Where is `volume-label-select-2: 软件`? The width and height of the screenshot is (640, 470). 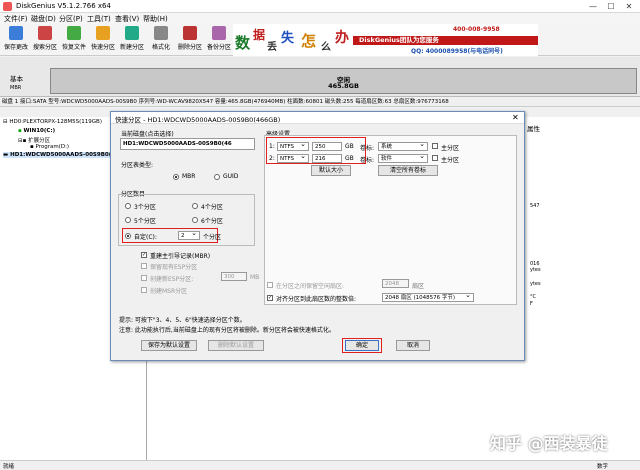
volume-label-select-2: 软件 is located at coordinates (403, 158).